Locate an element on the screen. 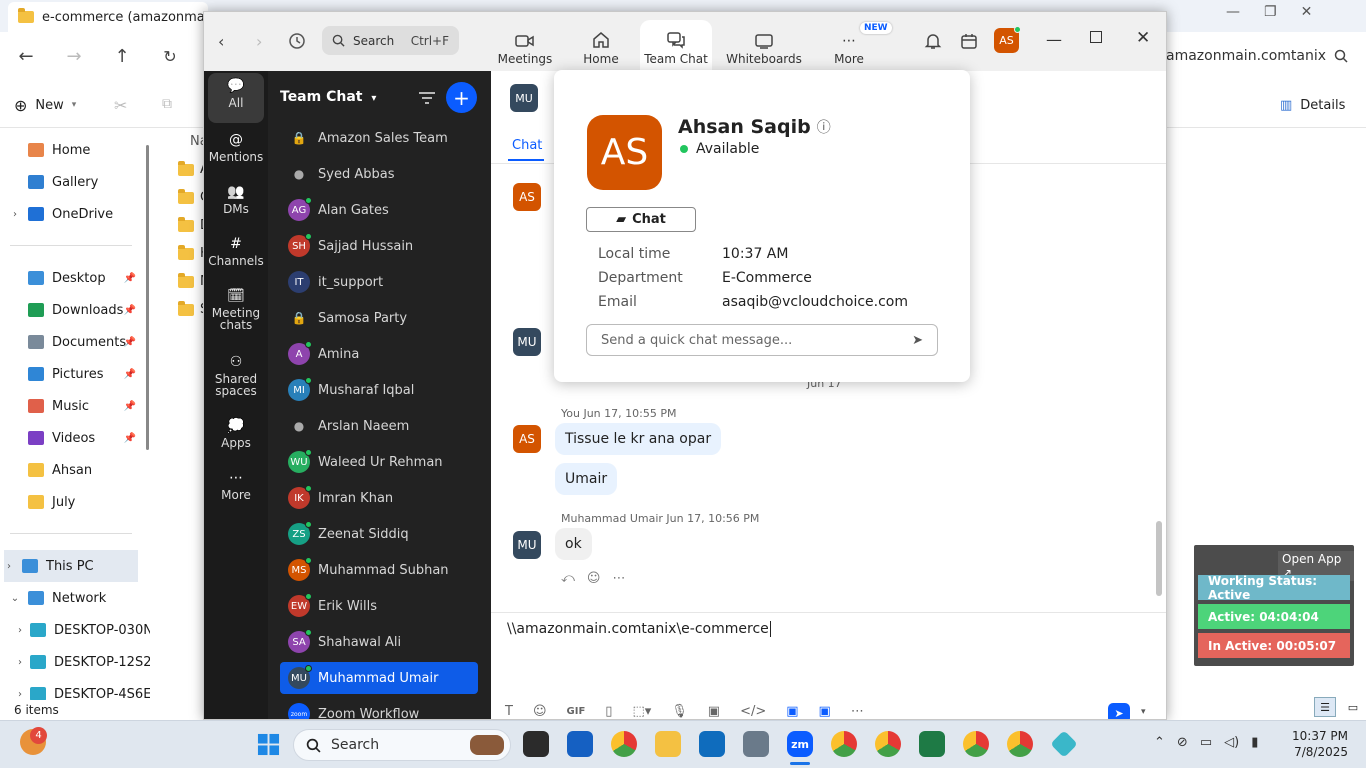  tab-meetings: Meetings is located at coordinates (525, 45).